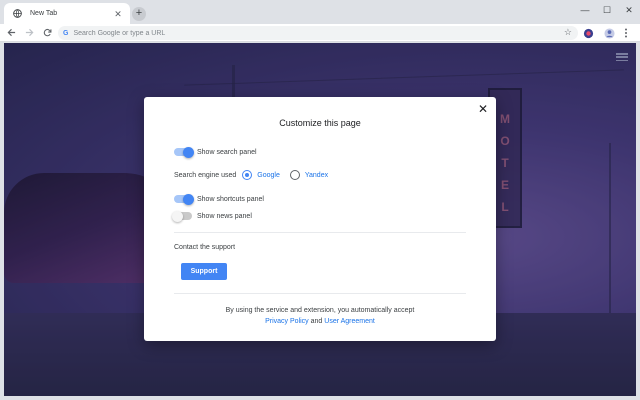 The image size is (640, 400). I want to click on omnibox: G ☆, so click(318, 33).